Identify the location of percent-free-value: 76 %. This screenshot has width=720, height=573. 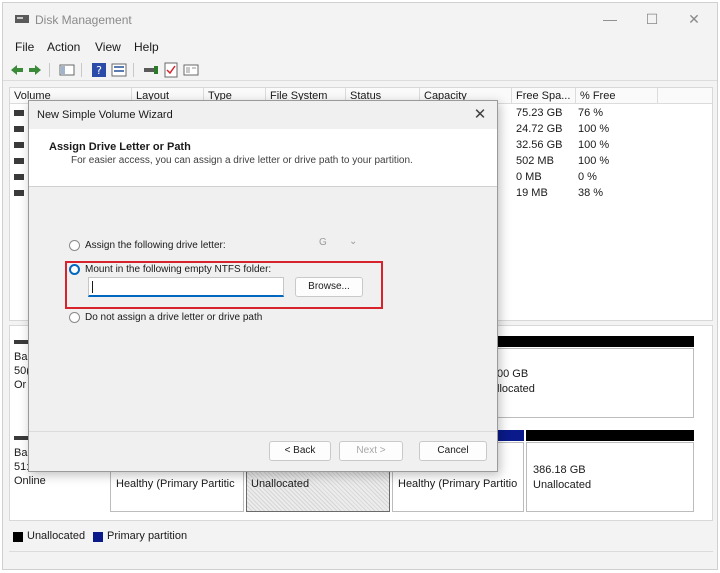
(591, 113).